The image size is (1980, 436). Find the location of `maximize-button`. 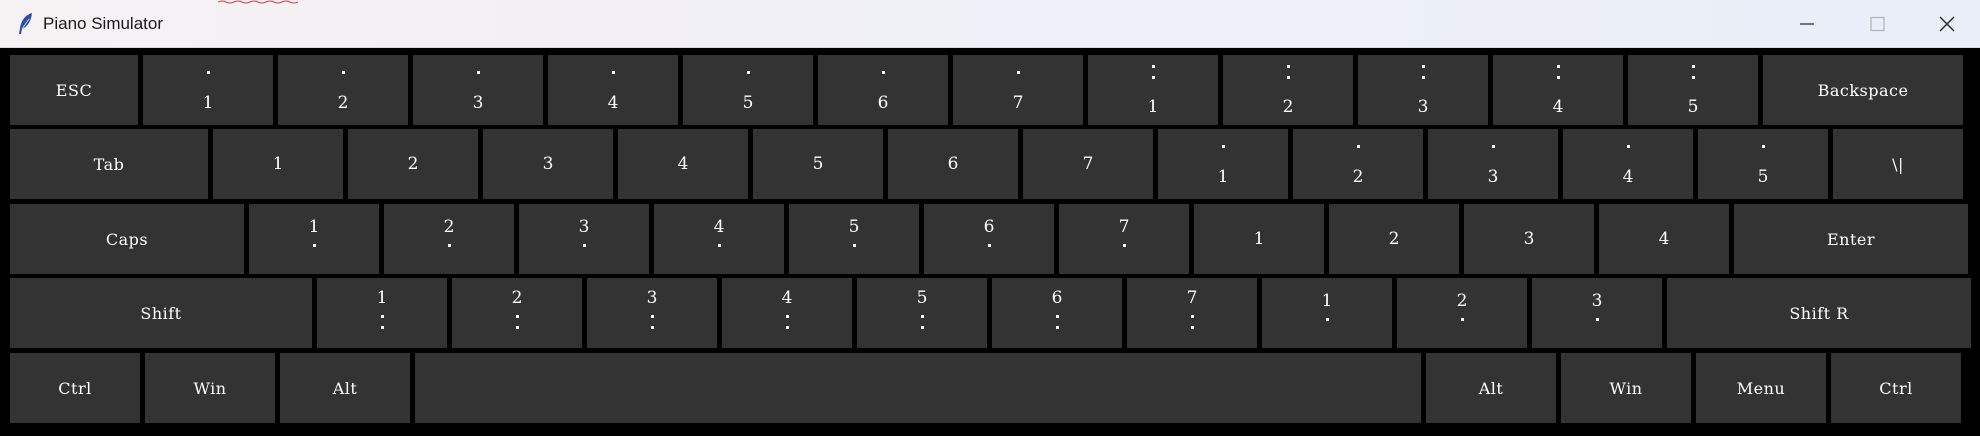

maximize-button is located at coordinates (1877, 23).